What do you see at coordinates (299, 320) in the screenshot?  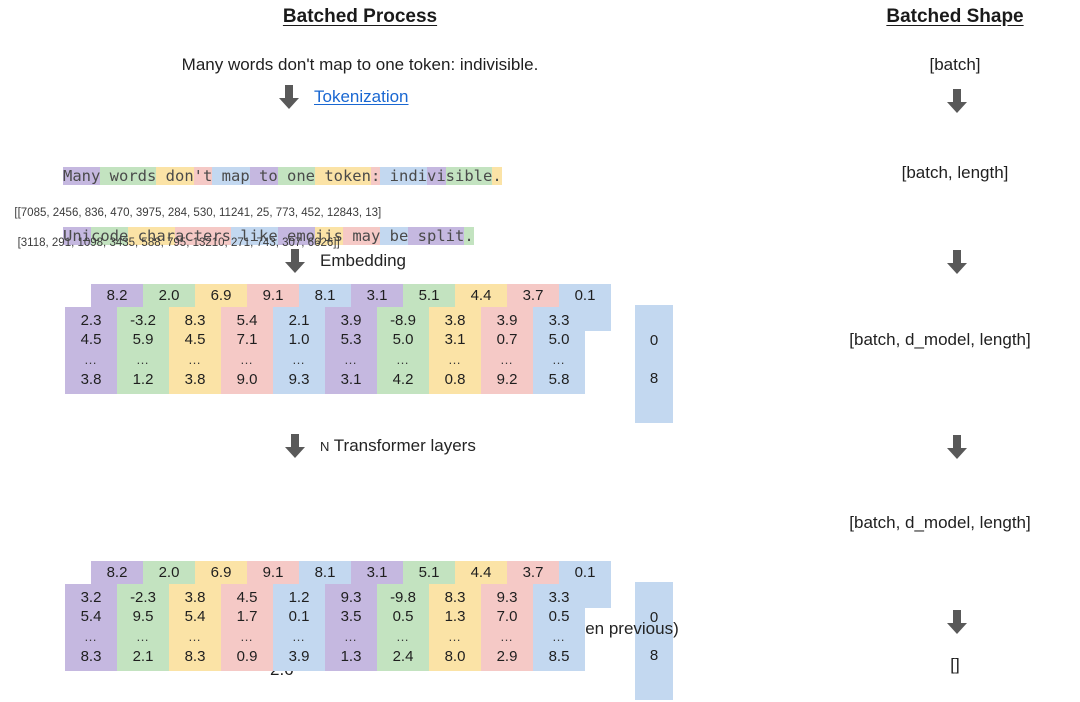 I see `matrix-cell: 2.1` at bounding box center [299, 320].